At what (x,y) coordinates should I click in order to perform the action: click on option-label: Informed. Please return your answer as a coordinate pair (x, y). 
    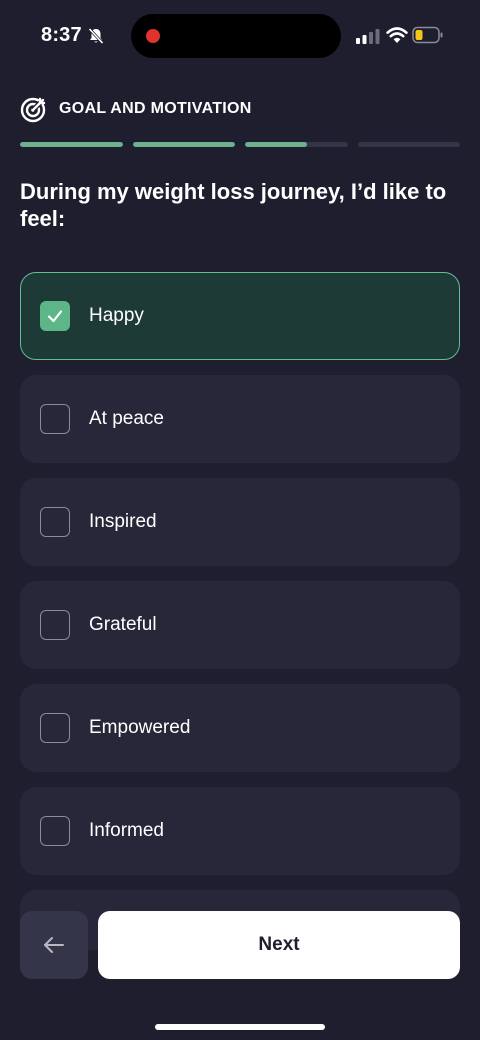
    Looking at the image, I should click on (126, 830).